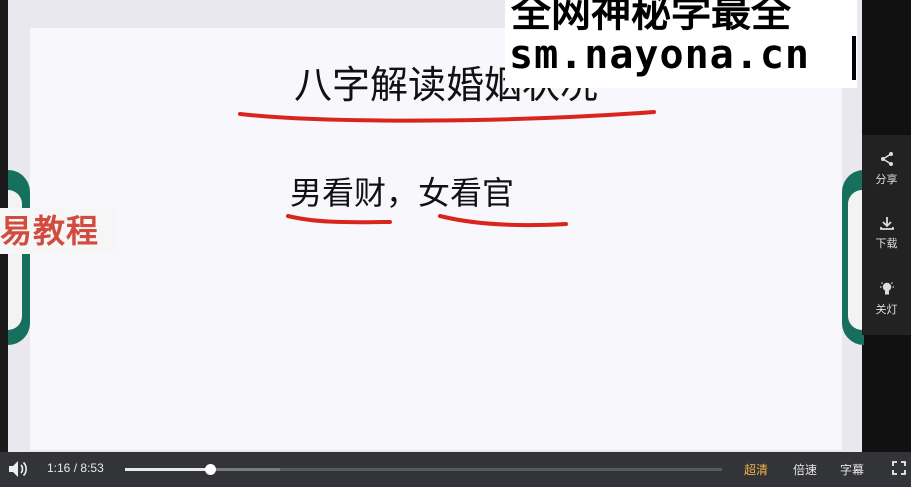  I want to click on lightbulb-icon, so click(886, 288).